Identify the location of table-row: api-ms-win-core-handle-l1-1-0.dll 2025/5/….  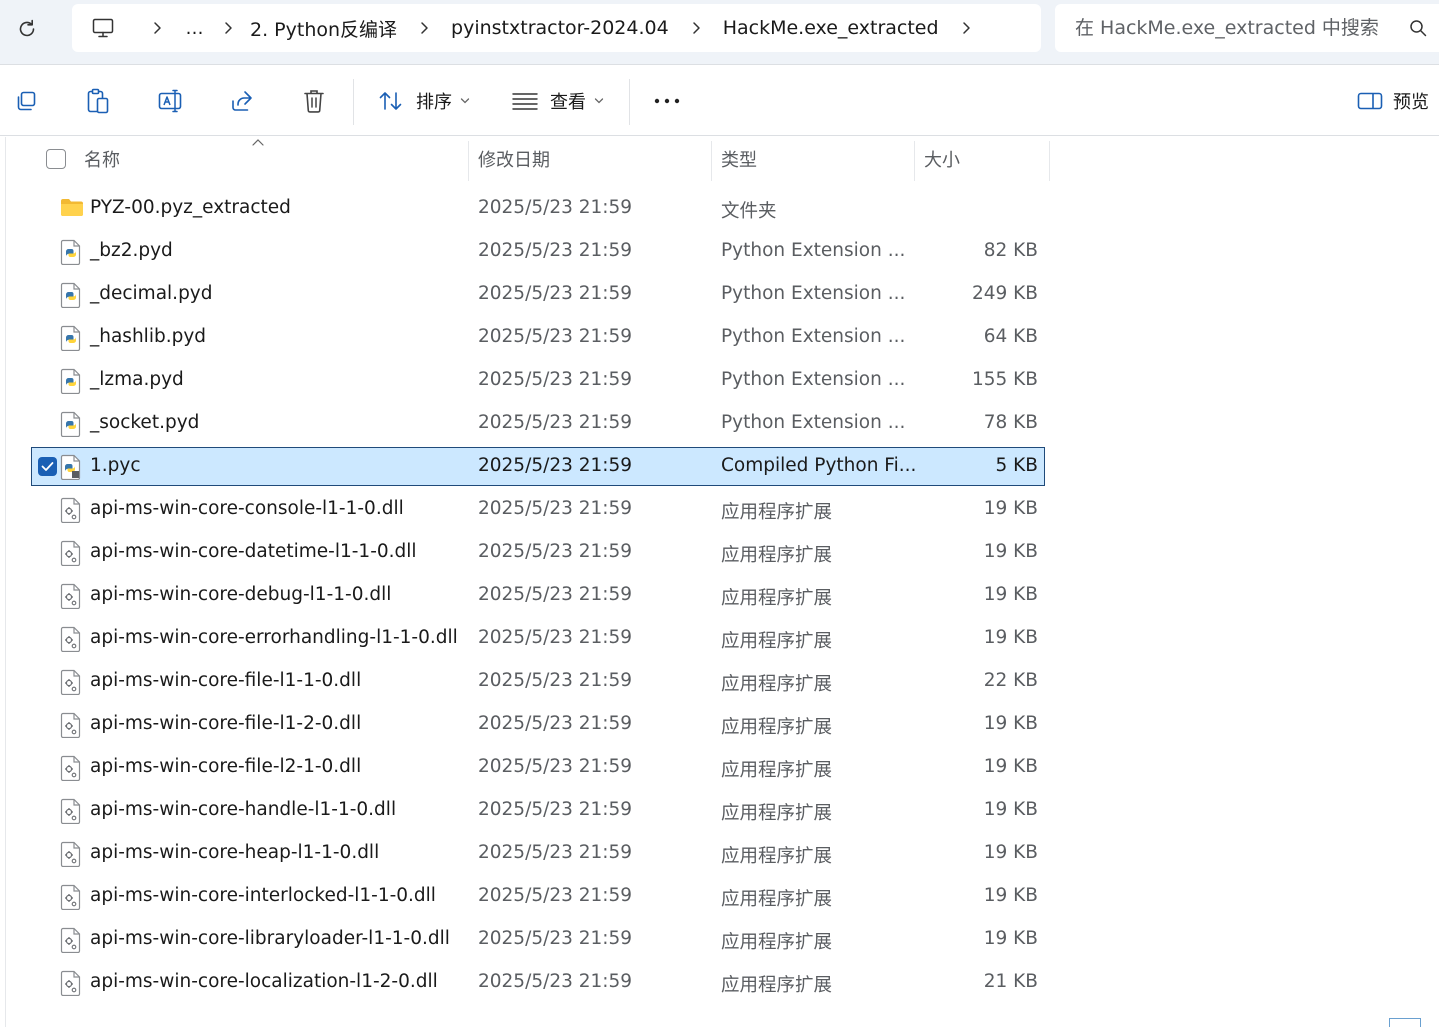
(538, 810).